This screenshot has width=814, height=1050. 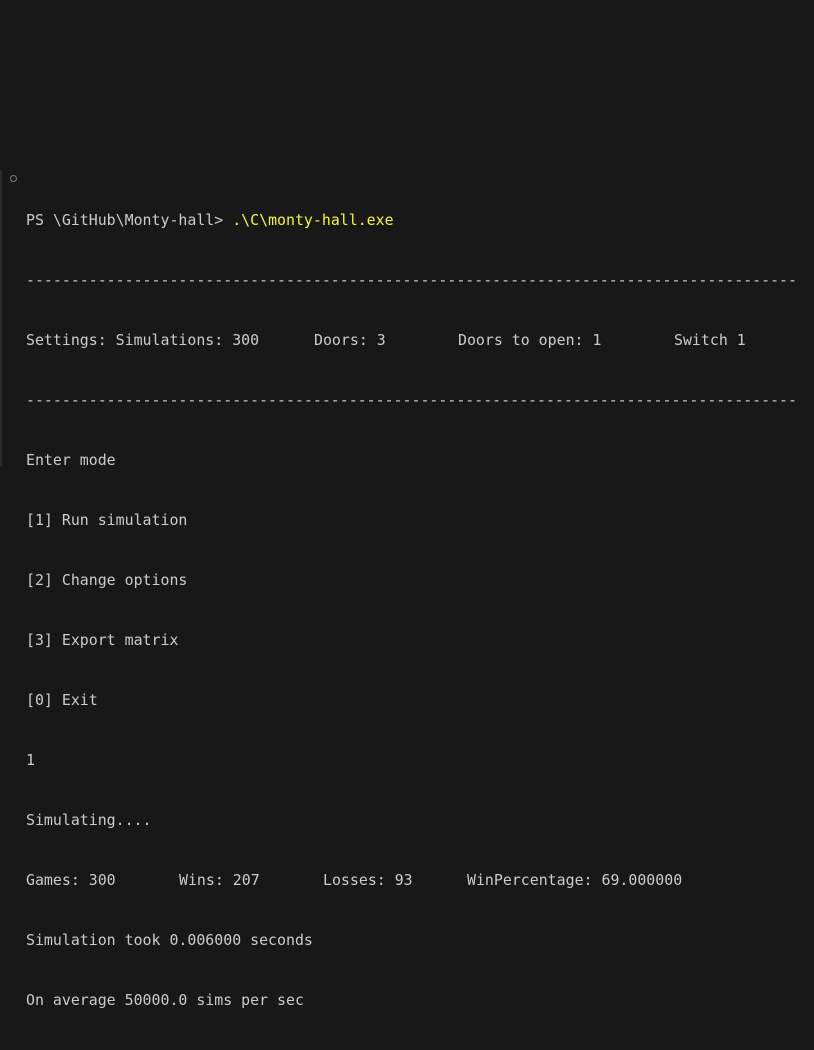 I want to click on menu-item-exit: [0] Exit, so click(x=62, y=700).